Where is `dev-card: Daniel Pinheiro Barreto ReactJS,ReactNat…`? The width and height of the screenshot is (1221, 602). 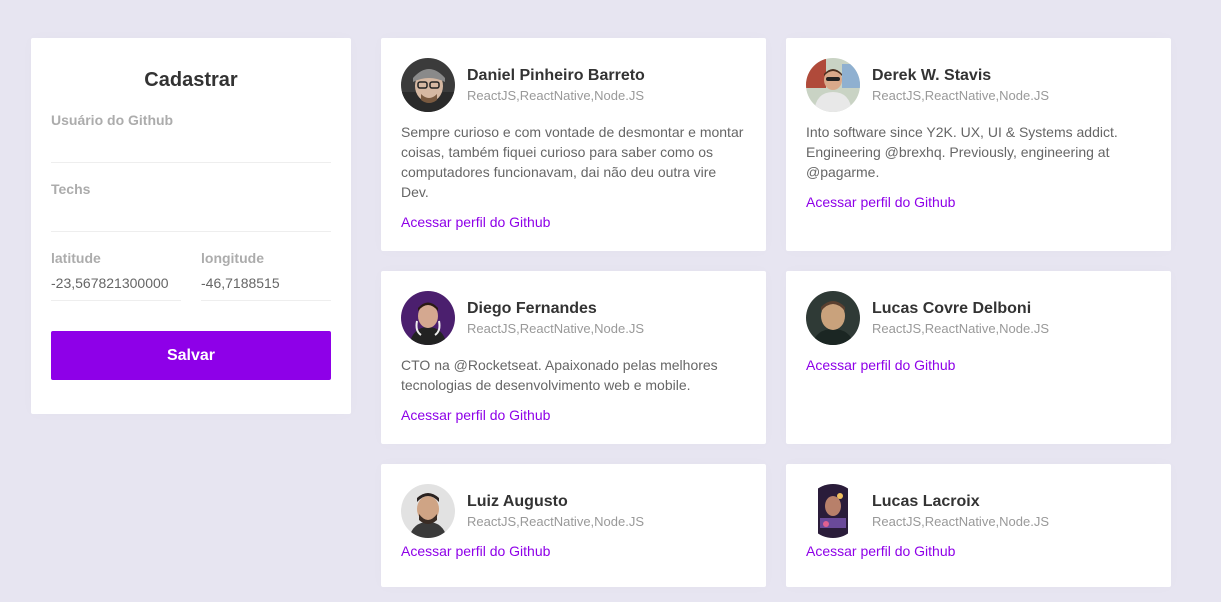 dev-card: Daniel Pinheiro Barreto ReactJS,ReactNat… is located at coordinates (573, 144).